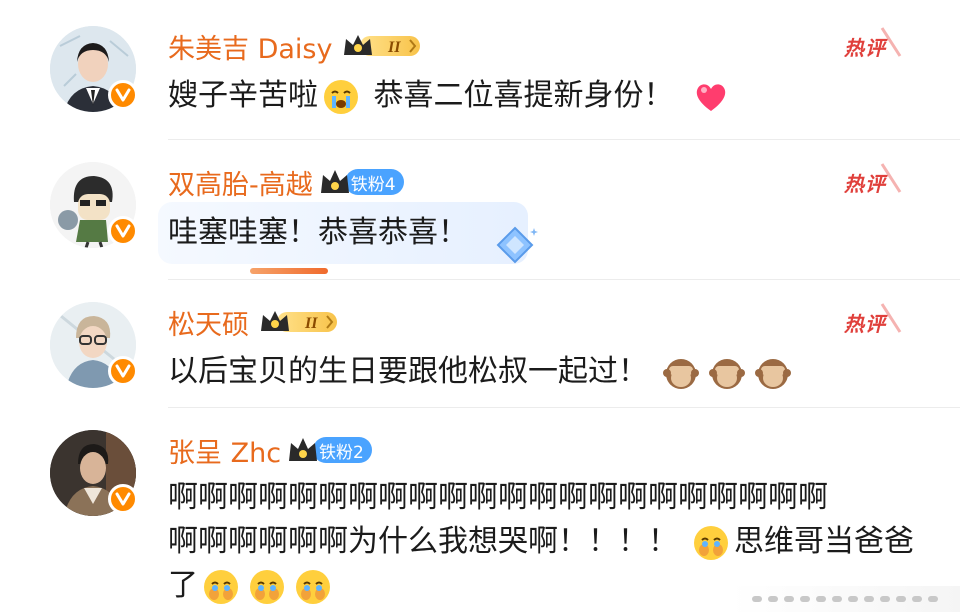  I want to click on comment-text: 以后宝贝的生日要跟他松叔一起过！, so click(534, 372).